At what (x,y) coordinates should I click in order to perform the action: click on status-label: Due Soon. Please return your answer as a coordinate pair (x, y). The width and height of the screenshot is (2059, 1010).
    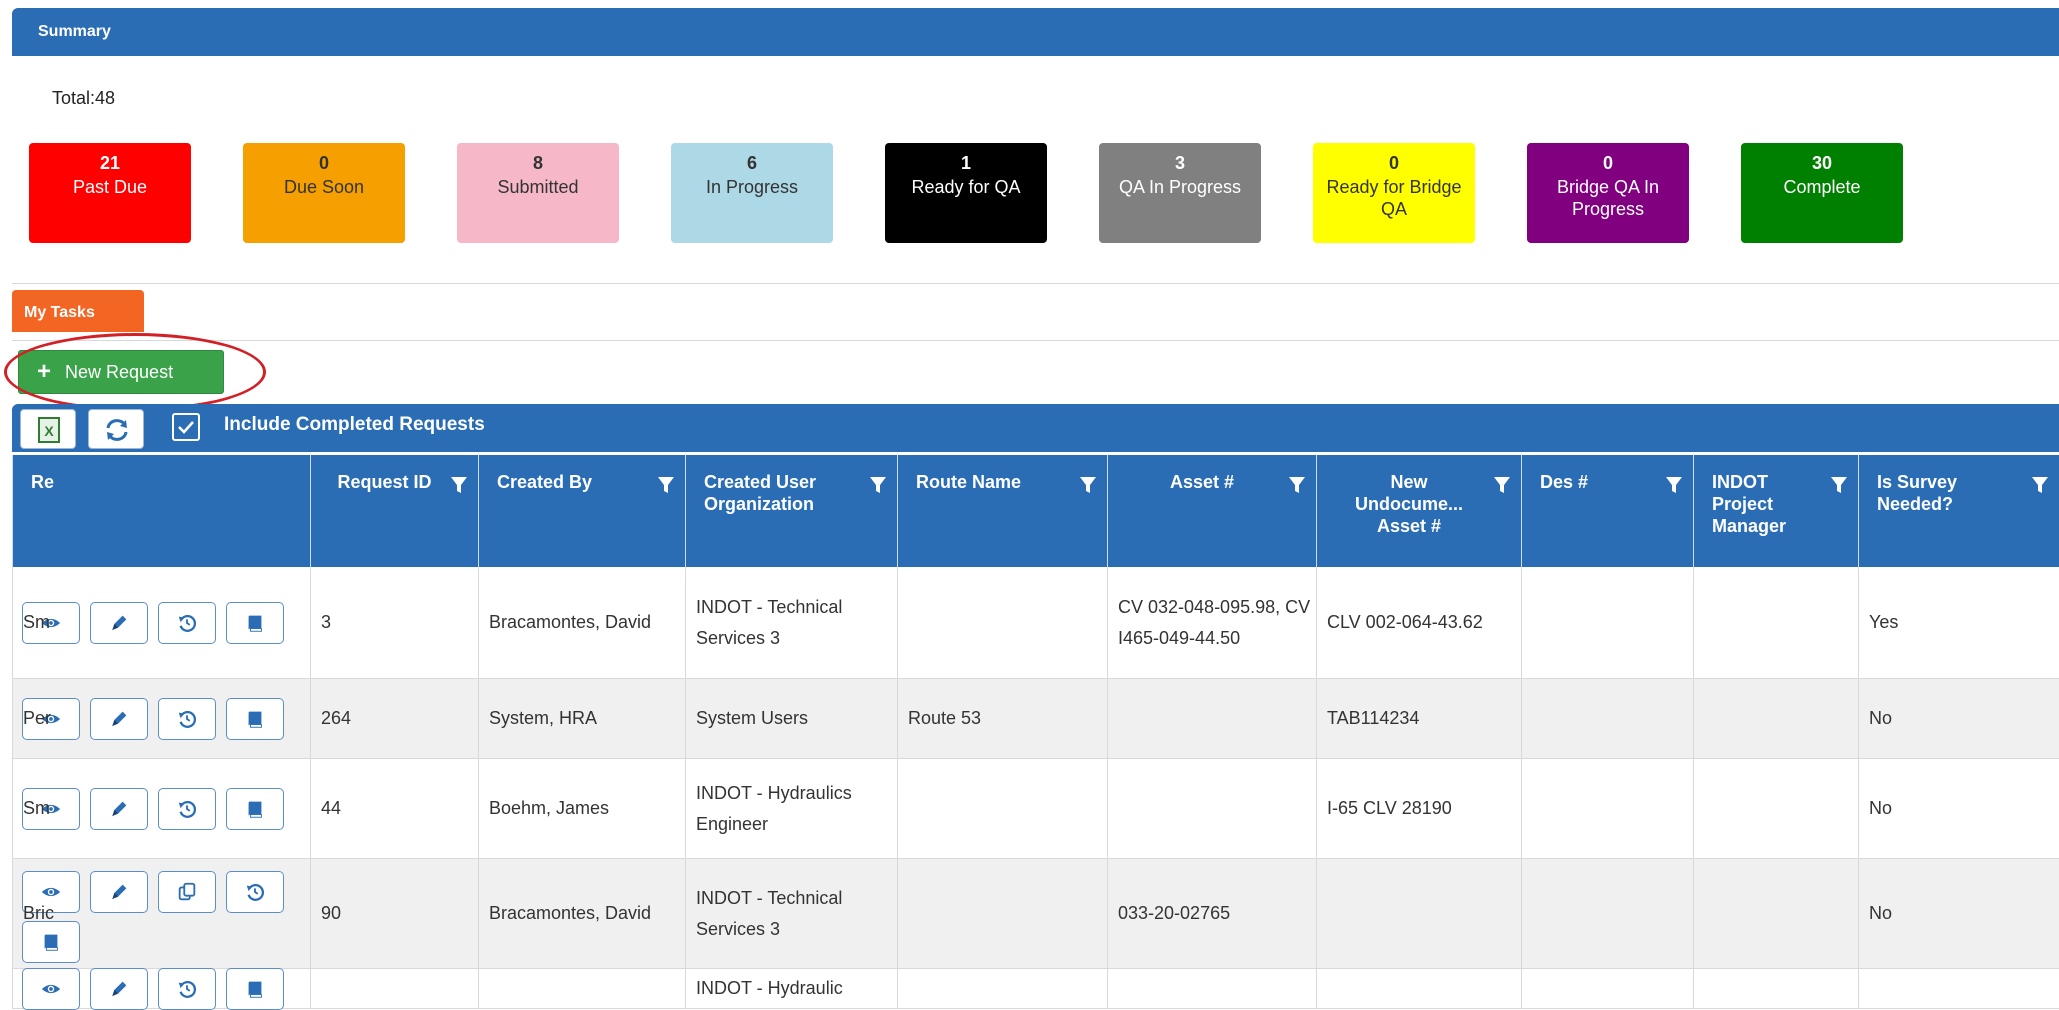
    Looking at the image, I should click on (324, 187).